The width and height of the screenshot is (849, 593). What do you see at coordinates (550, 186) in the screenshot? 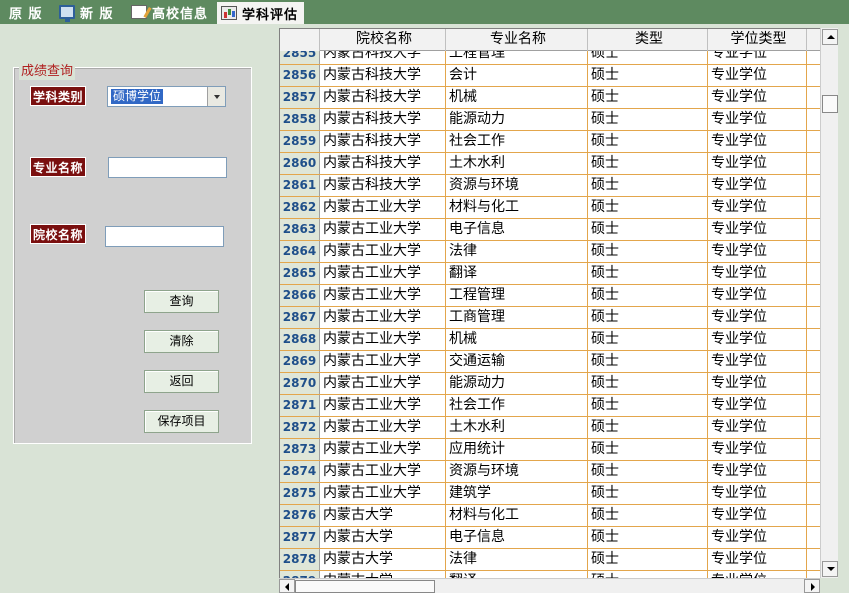
I see `table-row: 2861 内蒙古科技大学 资源与环境 硕士 专业学位` at bounding box center [550, 186].